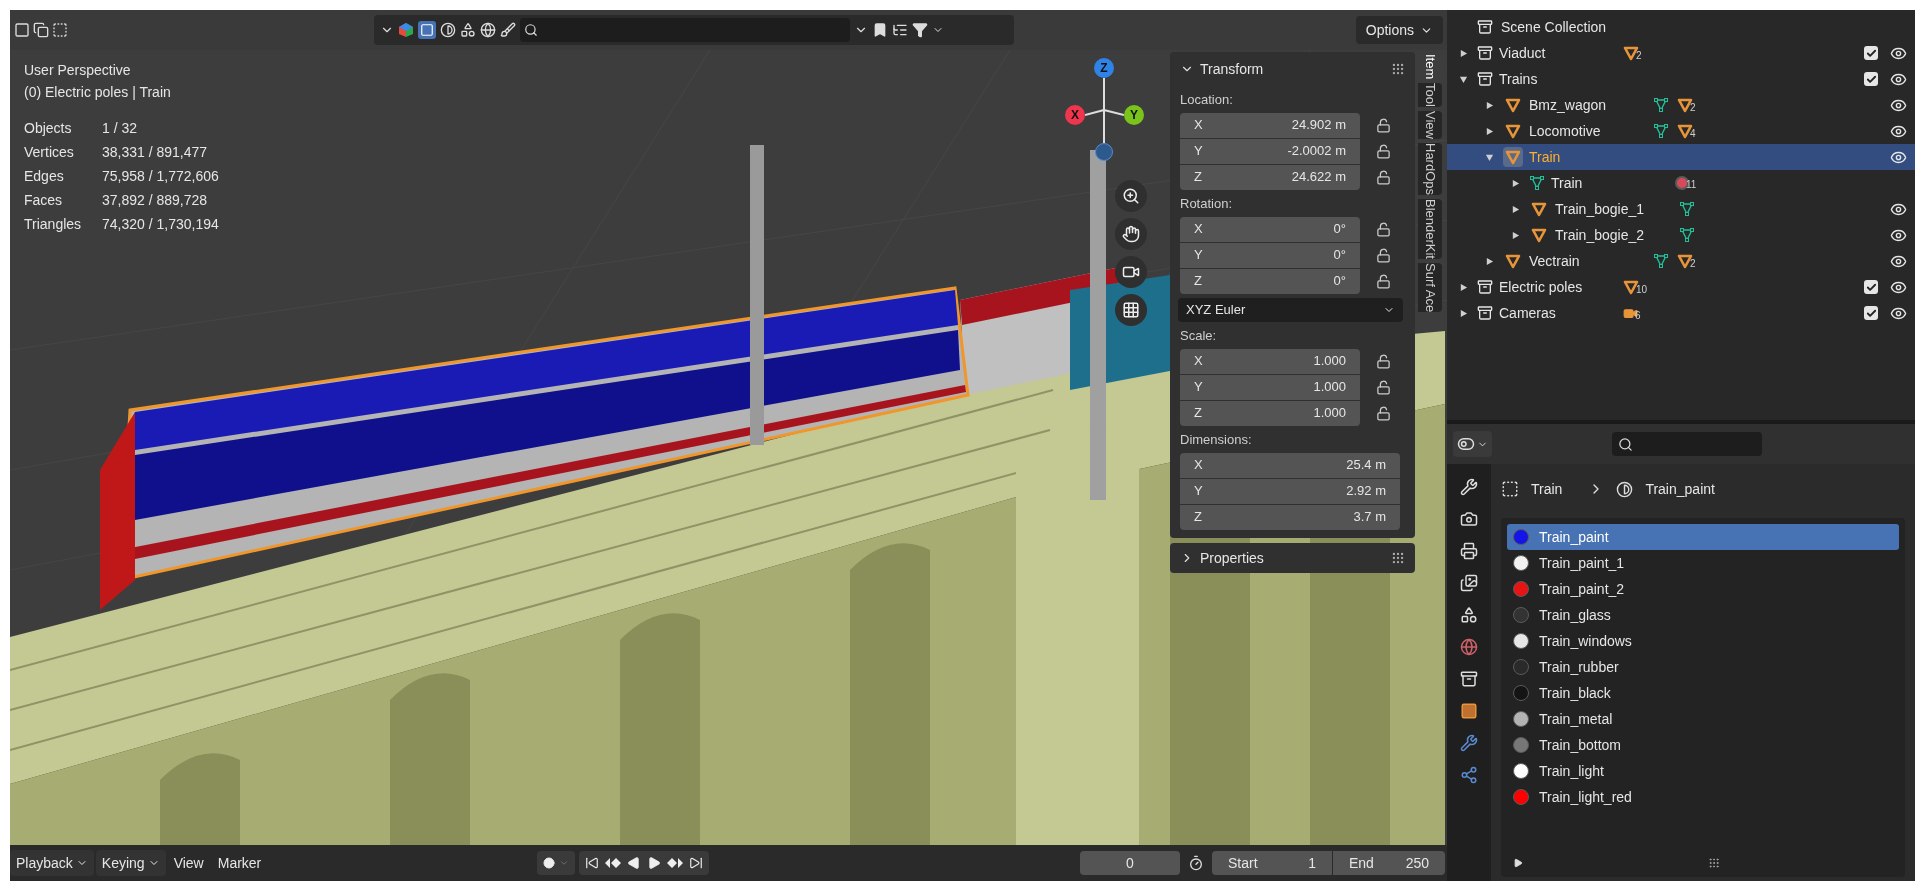  I want to click on outliner-row: Vectrain 2, so click(1681, 261).